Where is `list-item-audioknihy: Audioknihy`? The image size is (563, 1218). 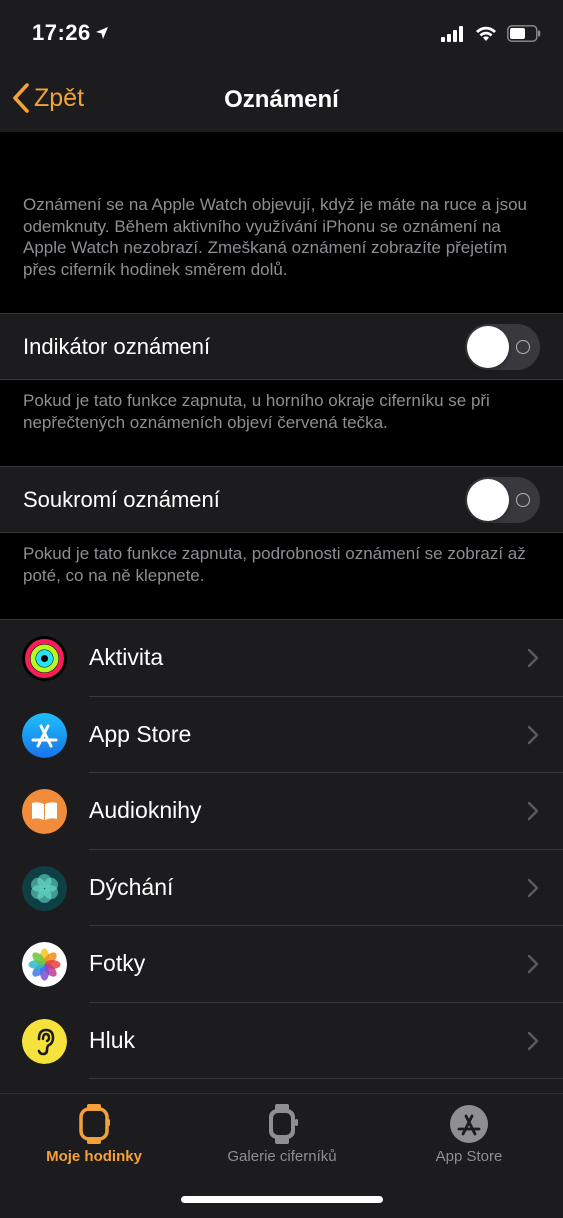
list-item-audioknihy: Audioknihy is located at coordinates (281, 811).